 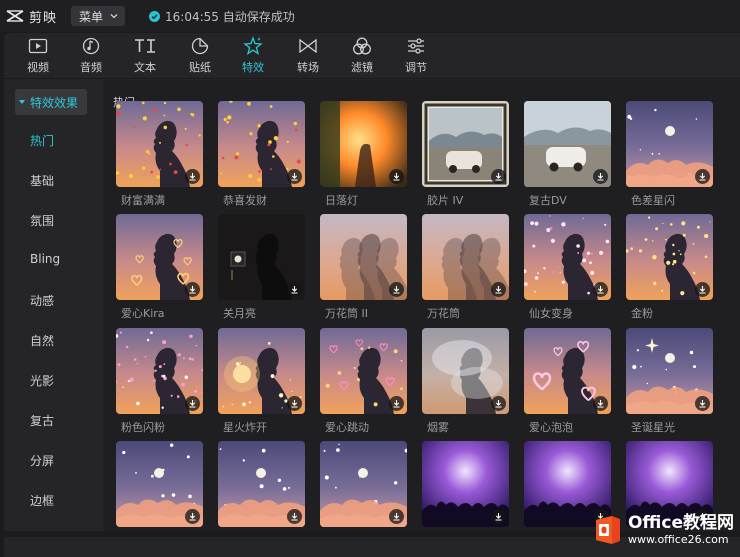 I want to click on watermark-text: Office教程网 www.office26.com, so click(x=680, y=530).